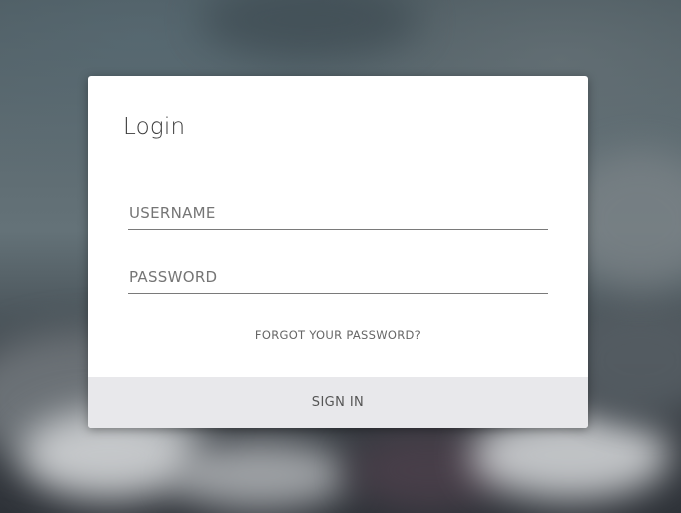 The width and height of the screenshot is (681, 513). I want to click on forgot-password-link: FORGOT YOUR PASSWORD?, so click(338, 335).